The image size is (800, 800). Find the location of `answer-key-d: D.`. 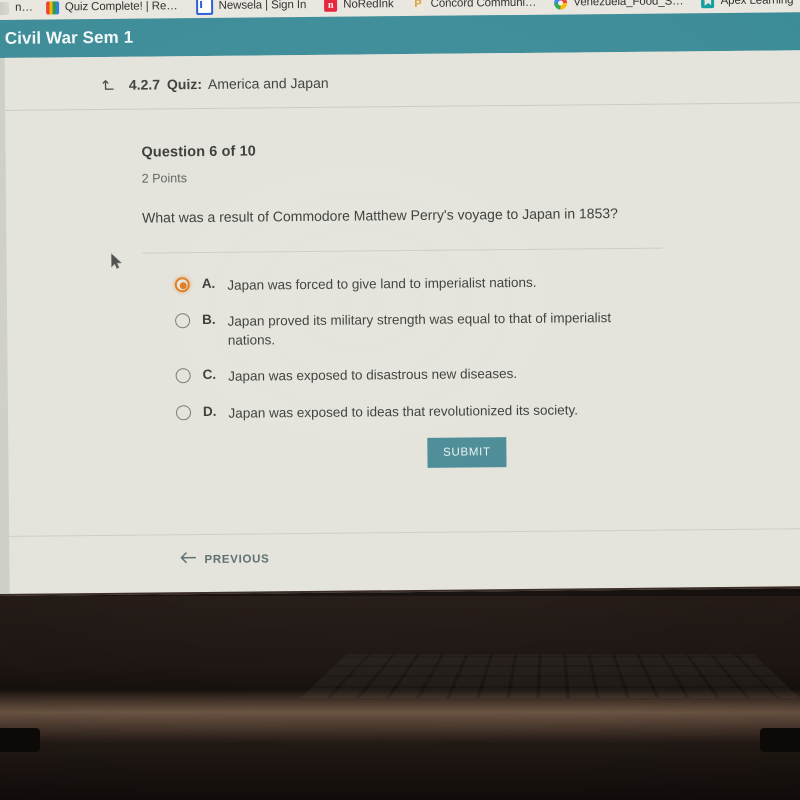

answer-key-d: D. is located at coordinates (209, 411).